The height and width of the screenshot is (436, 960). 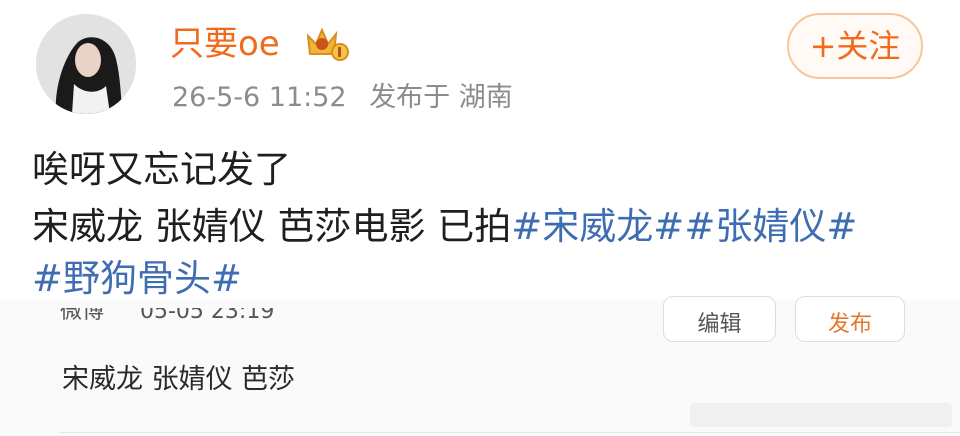 I want to click on hashtag-link: #张婧仪#, so click(x=770, y=226).